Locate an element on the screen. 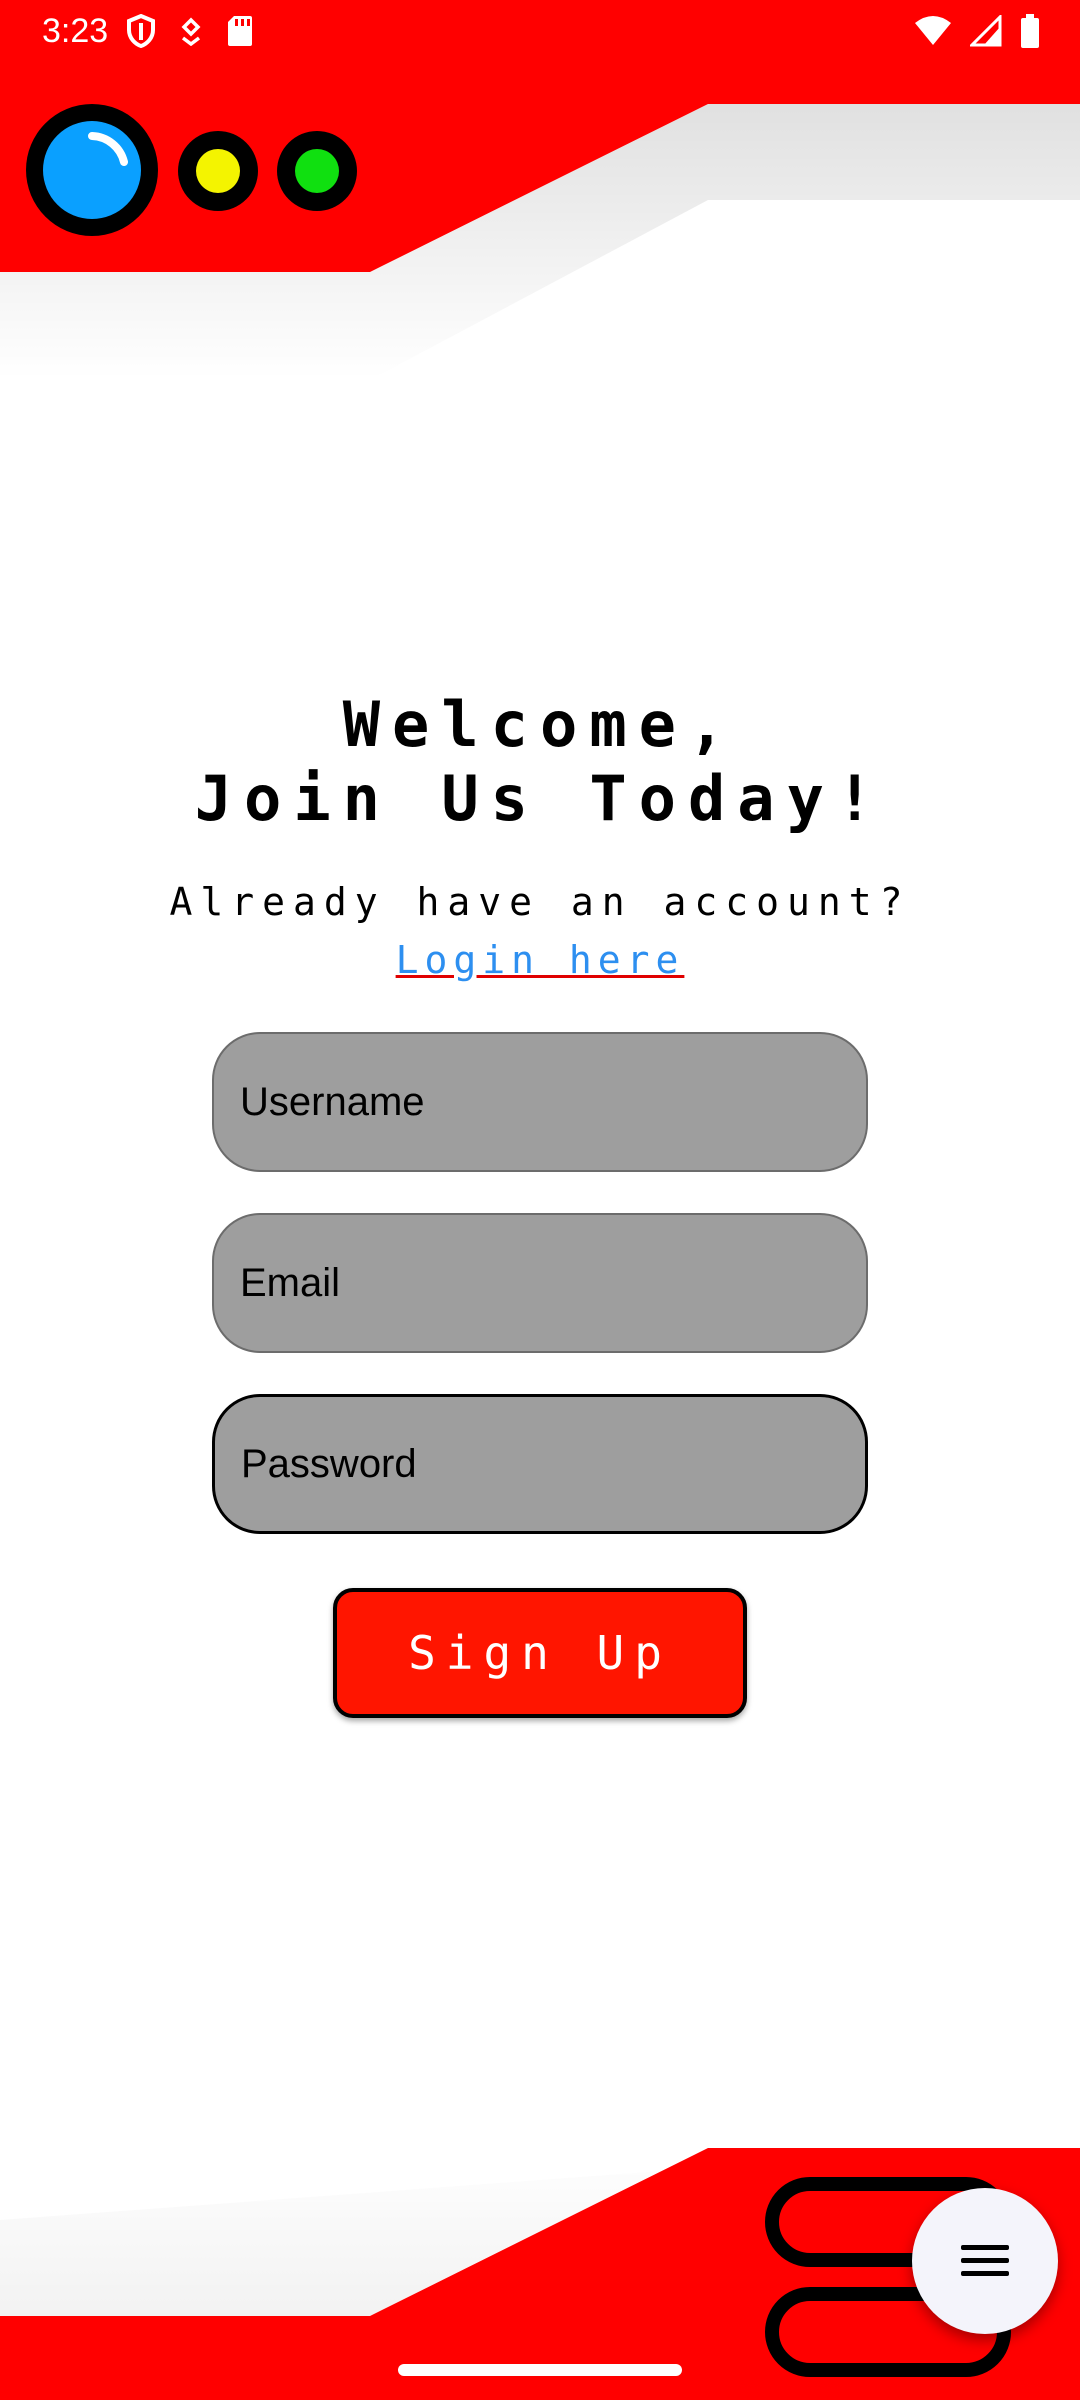  green-light is located at coordinates (317, 171).